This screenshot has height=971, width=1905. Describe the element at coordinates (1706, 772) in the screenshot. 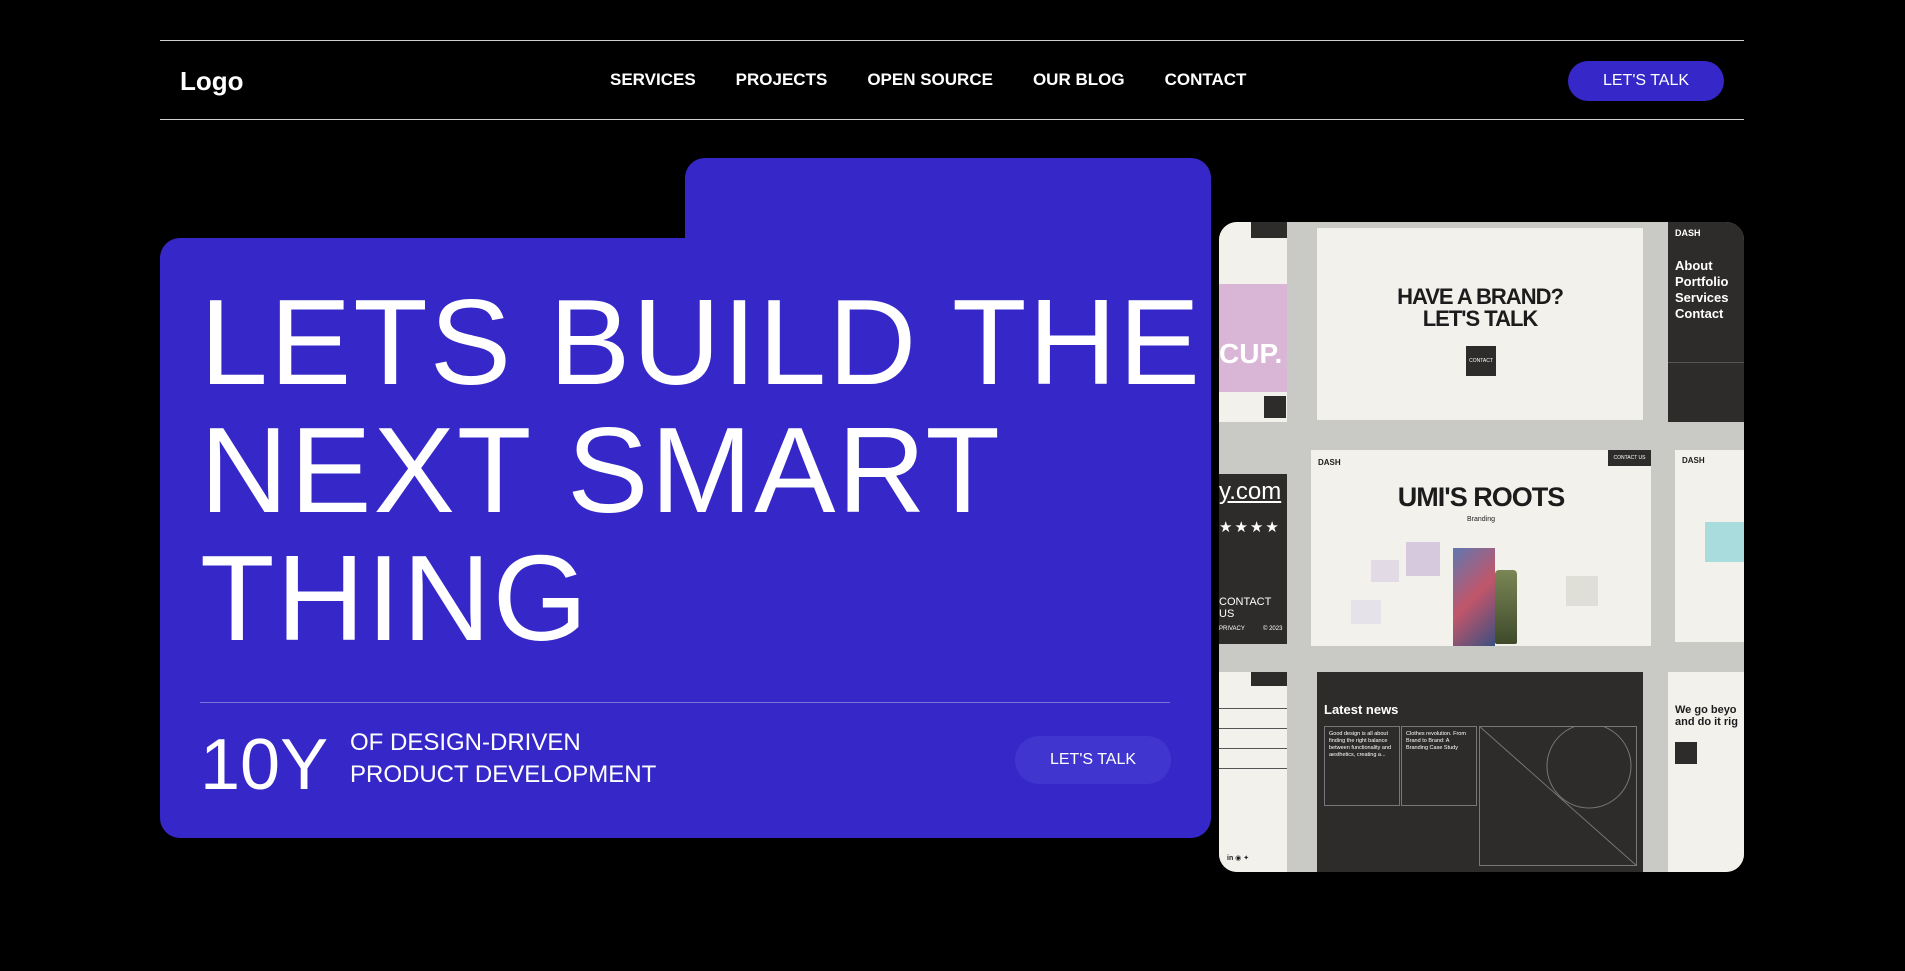

I see `mock-card-we-go: We go beyo and do it rig` at that location.